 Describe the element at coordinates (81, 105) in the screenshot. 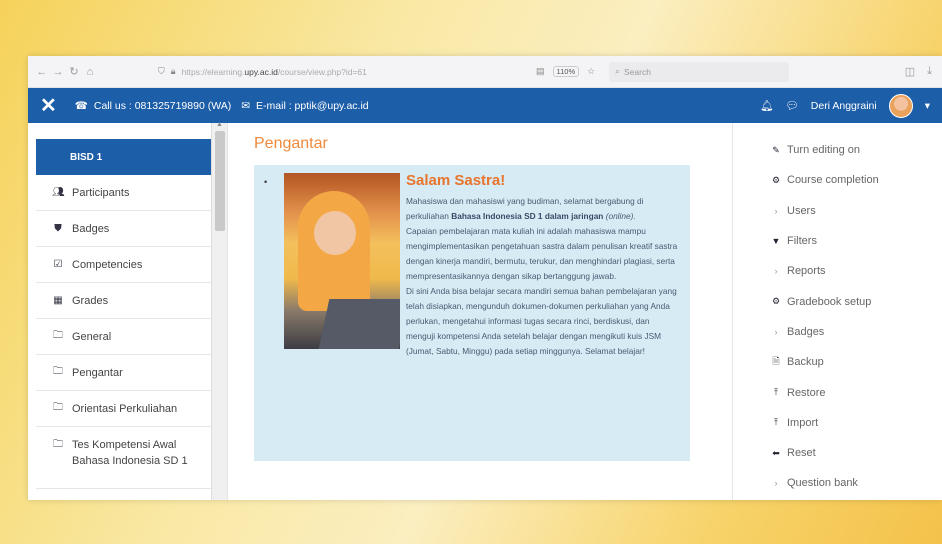

I see `phone-icon: ☎` at that location.